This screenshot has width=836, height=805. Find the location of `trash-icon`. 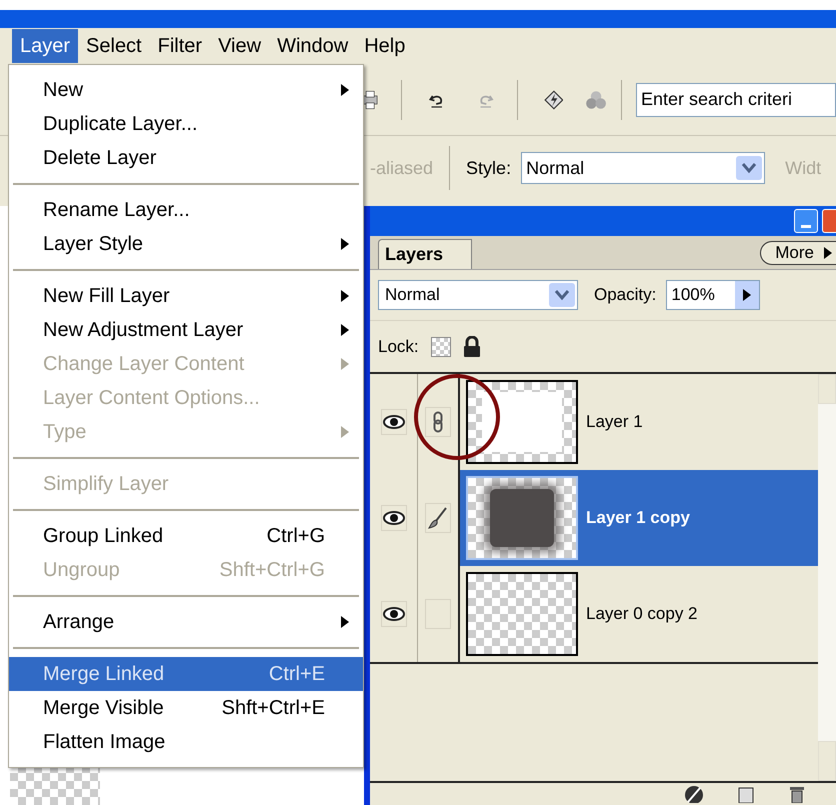

trash-icon is located at coordinates (797, 794).